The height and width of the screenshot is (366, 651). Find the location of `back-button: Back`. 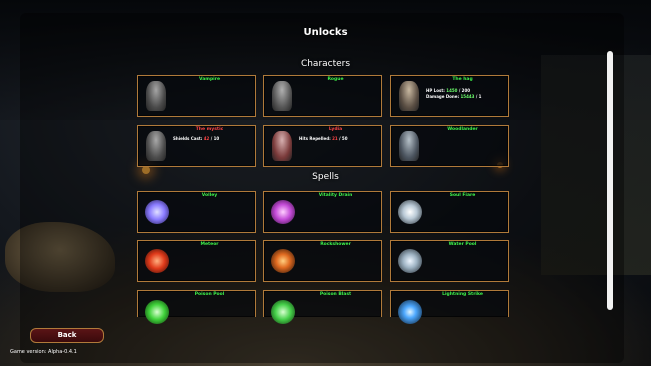

back-button: Back is located at coordinates (67, 335).